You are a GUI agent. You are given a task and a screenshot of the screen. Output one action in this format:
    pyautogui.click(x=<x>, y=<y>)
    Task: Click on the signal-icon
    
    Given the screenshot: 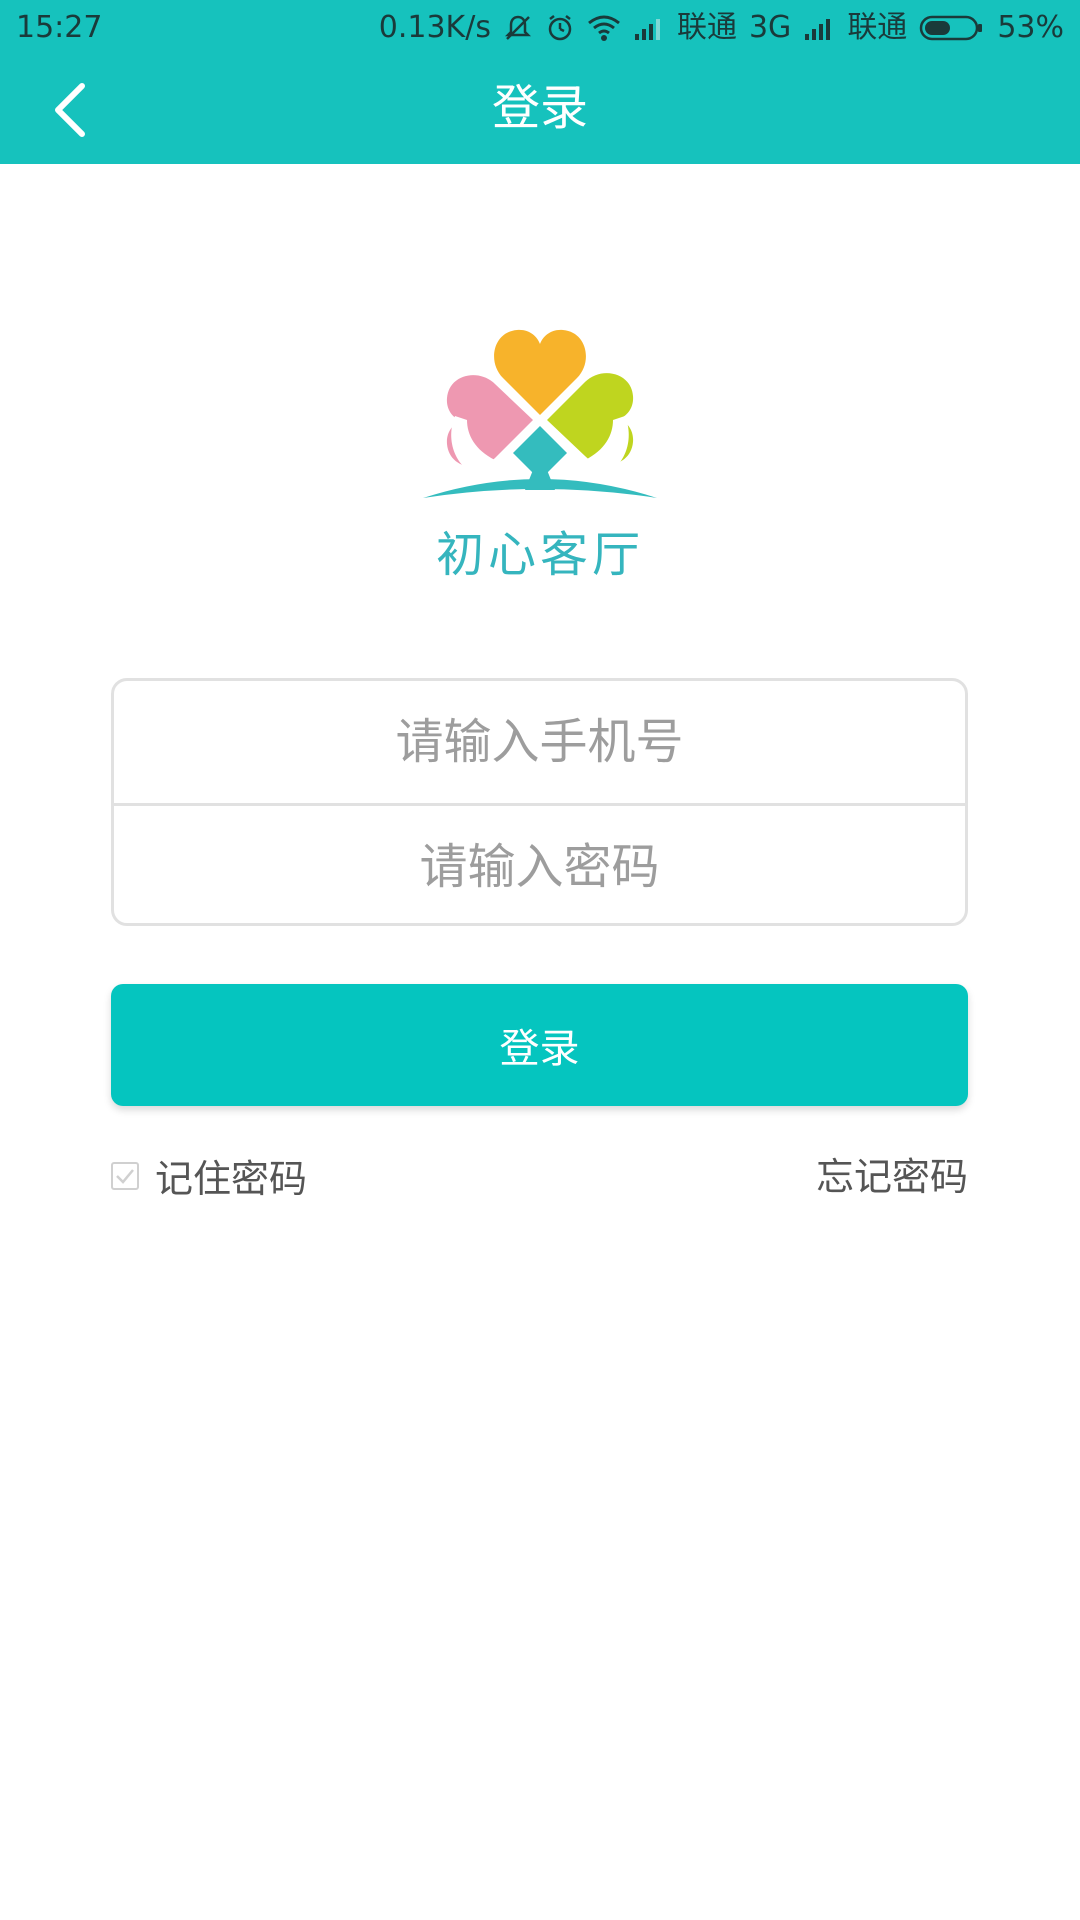 What is the action you would take?
    pyautogui.click(x=649, y=28)
    